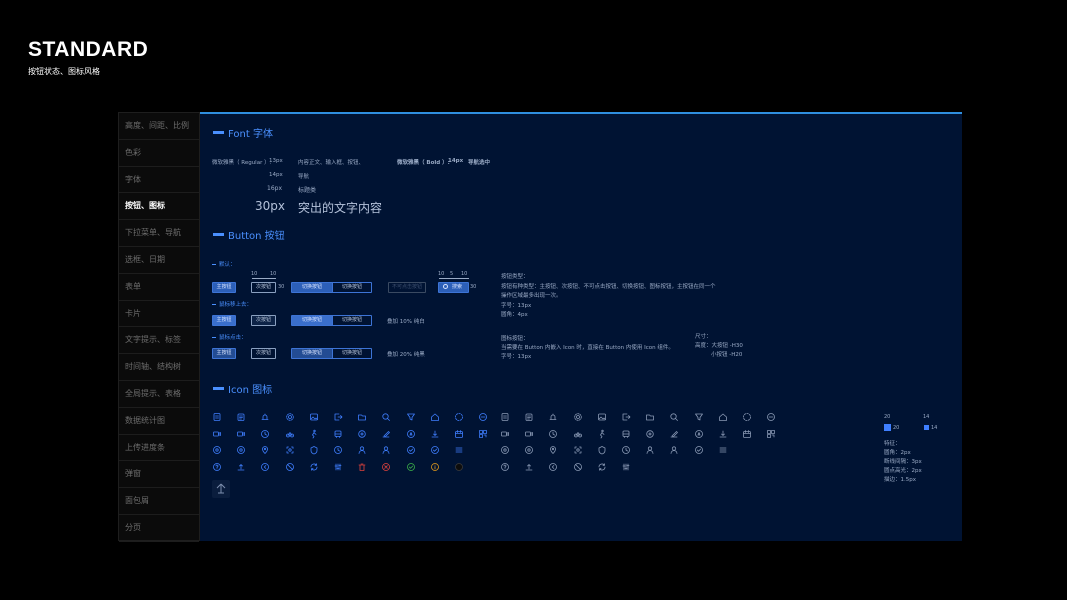 Image resolution: width=1067 pixels, height=600 pixels. I want to click on filter-icon, so click(699, 417).